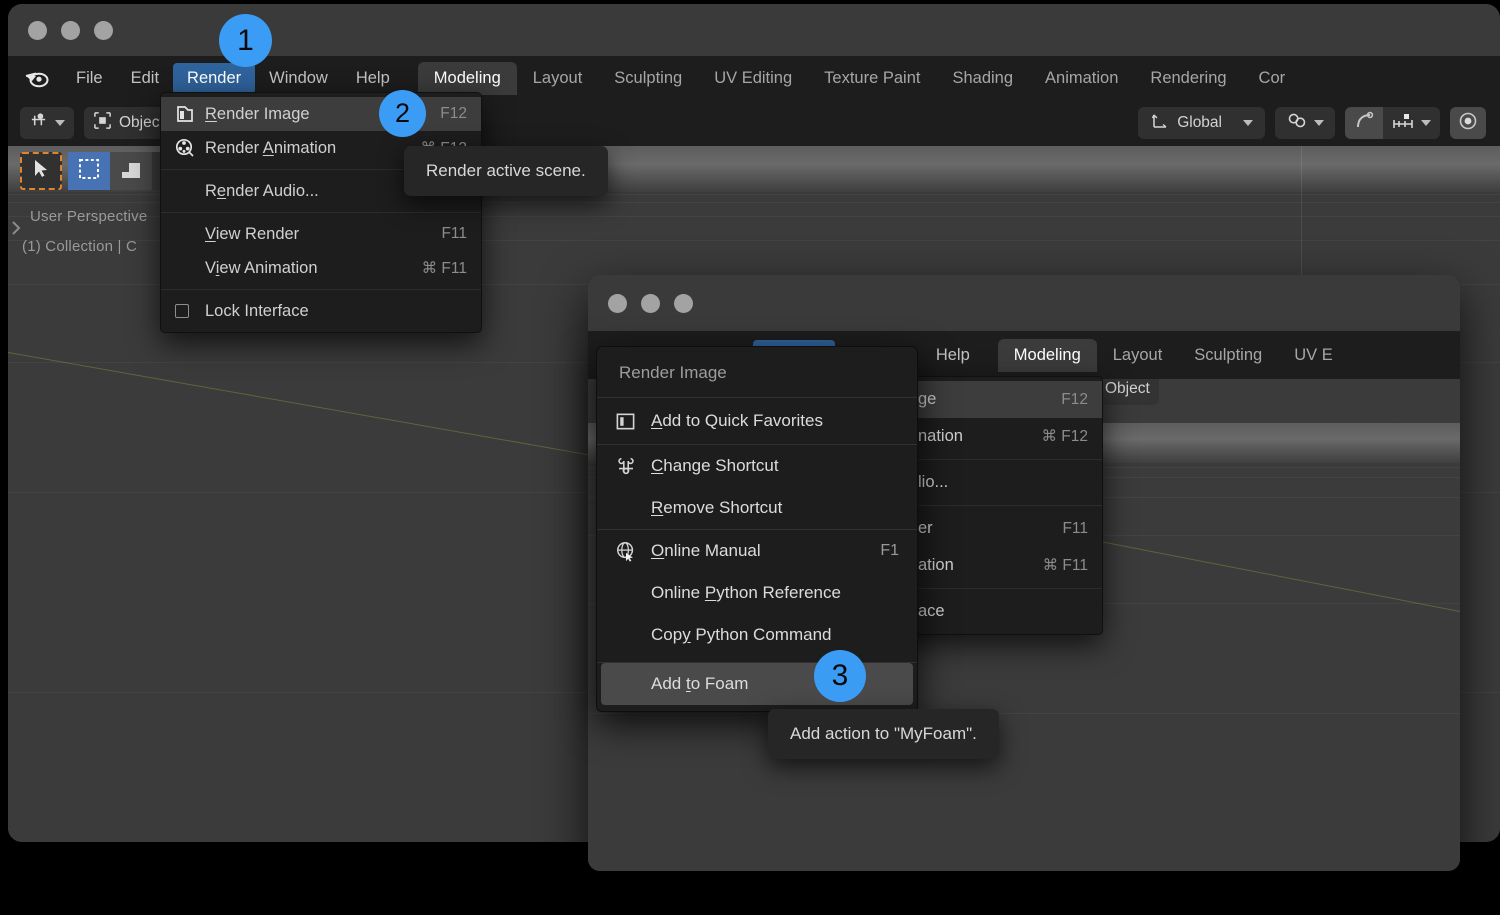  I want to click on tweak-cursor-icon, so click(41, 171).